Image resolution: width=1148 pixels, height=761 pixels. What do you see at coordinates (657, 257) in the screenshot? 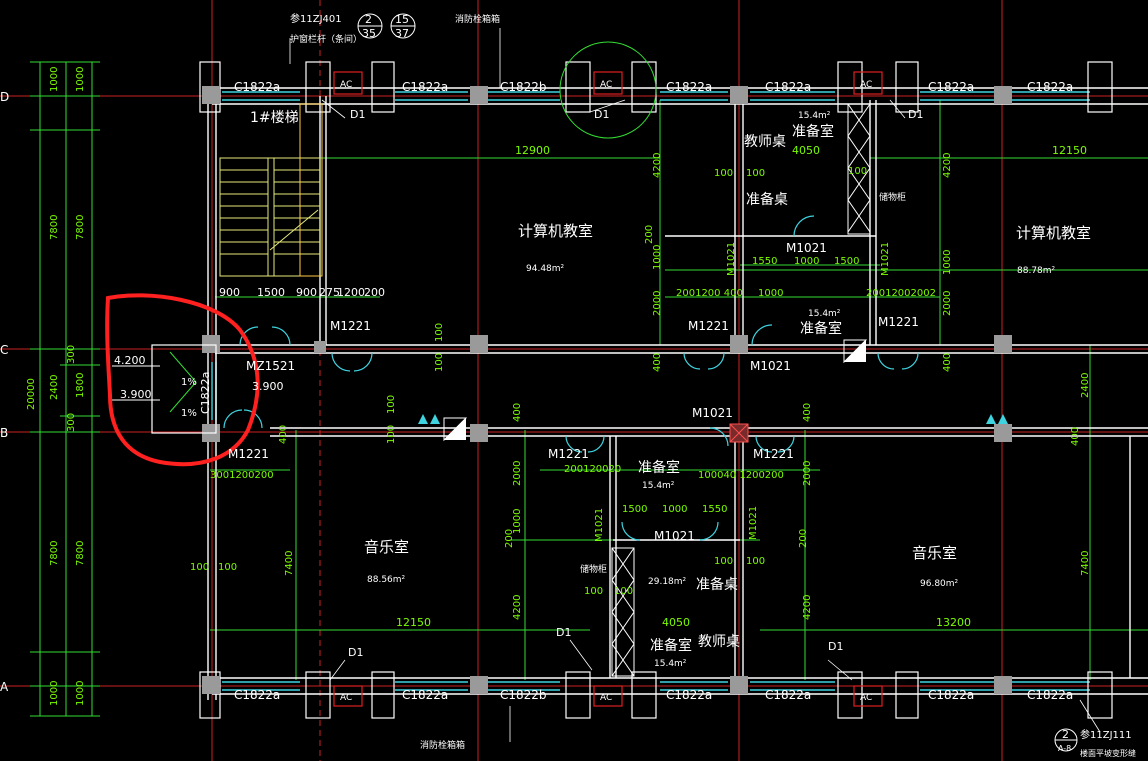
I see `dim-1000-a: 1000` at bounding box center [657, 257].